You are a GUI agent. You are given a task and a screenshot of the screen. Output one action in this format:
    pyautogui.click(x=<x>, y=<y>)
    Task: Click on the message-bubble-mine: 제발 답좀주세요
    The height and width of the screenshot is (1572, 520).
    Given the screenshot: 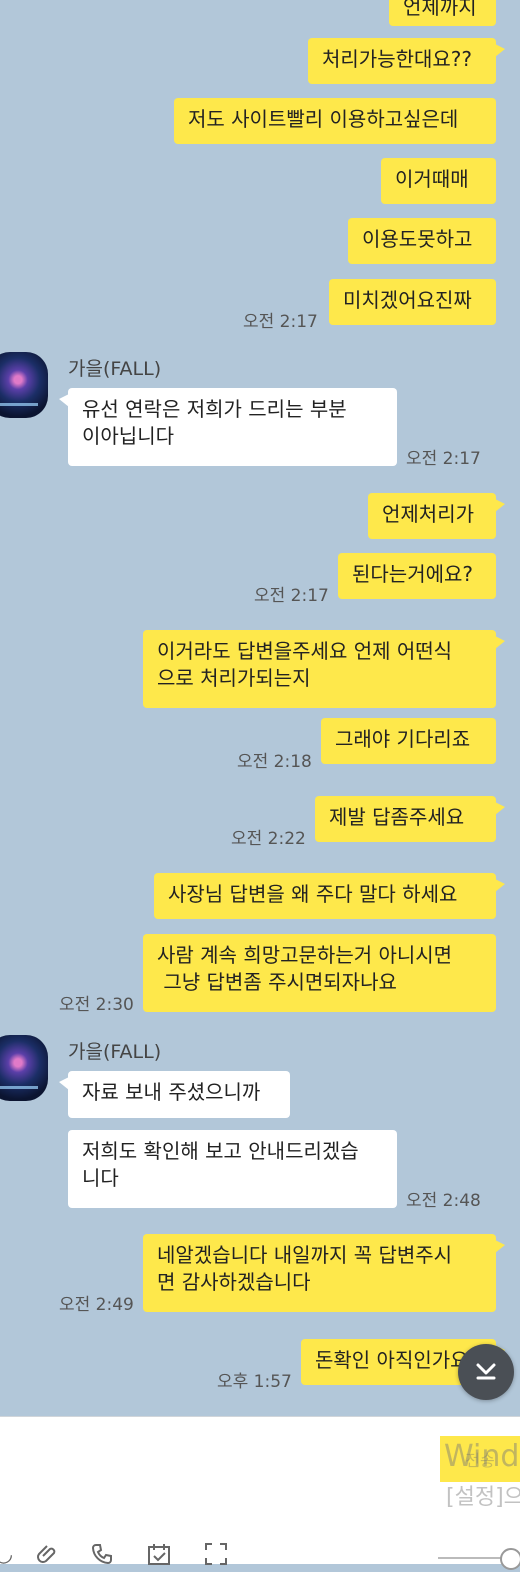 What is the action you would take?
    pyautogui.click(x=410, y=819)
    